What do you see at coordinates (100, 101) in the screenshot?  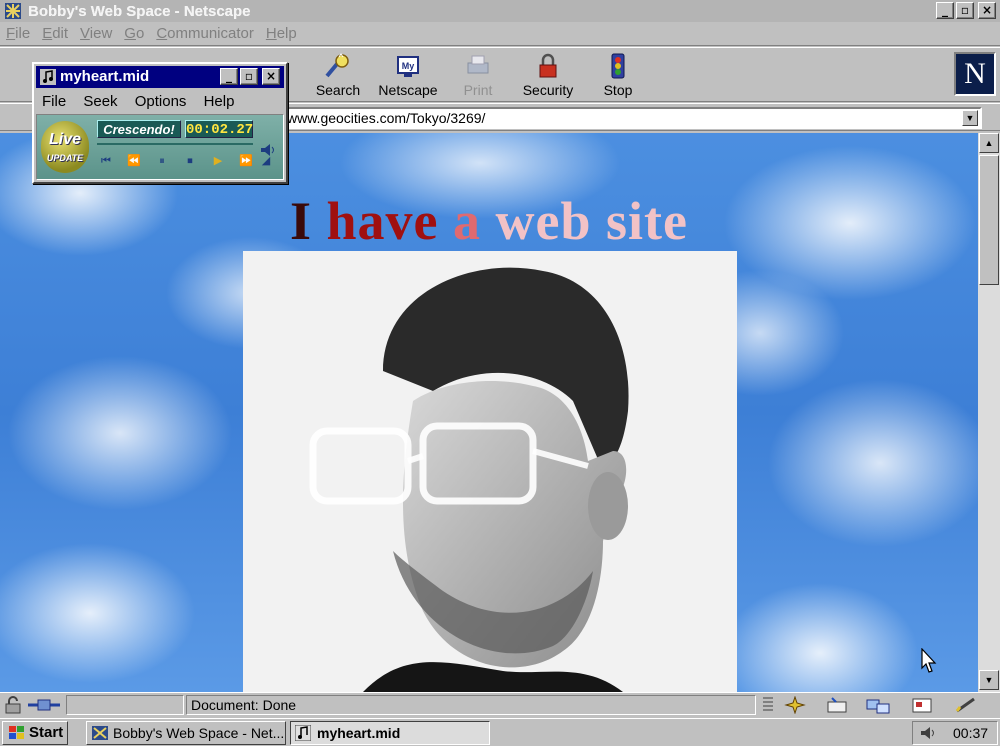 I see `player-menu-seek: Seek` at bounding box center [100, 101].